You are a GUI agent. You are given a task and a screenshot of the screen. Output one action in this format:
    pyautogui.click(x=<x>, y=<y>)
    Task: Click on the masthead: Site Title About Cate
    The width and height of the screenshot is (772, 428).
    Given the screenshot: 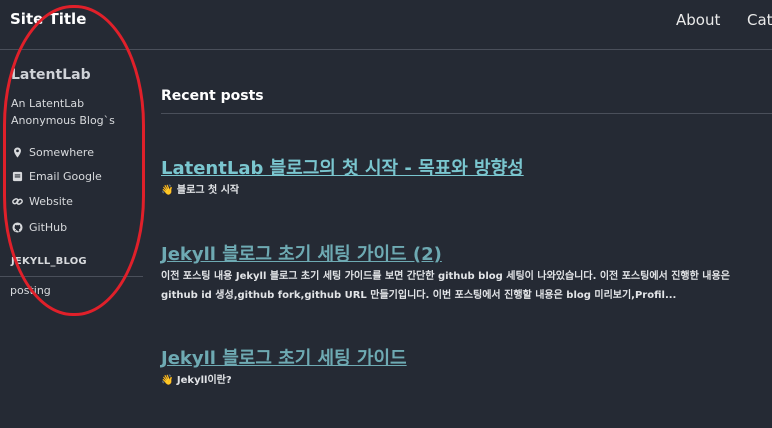 What is the action you would take?
    pyautogui.click(x=386, y=25)
    